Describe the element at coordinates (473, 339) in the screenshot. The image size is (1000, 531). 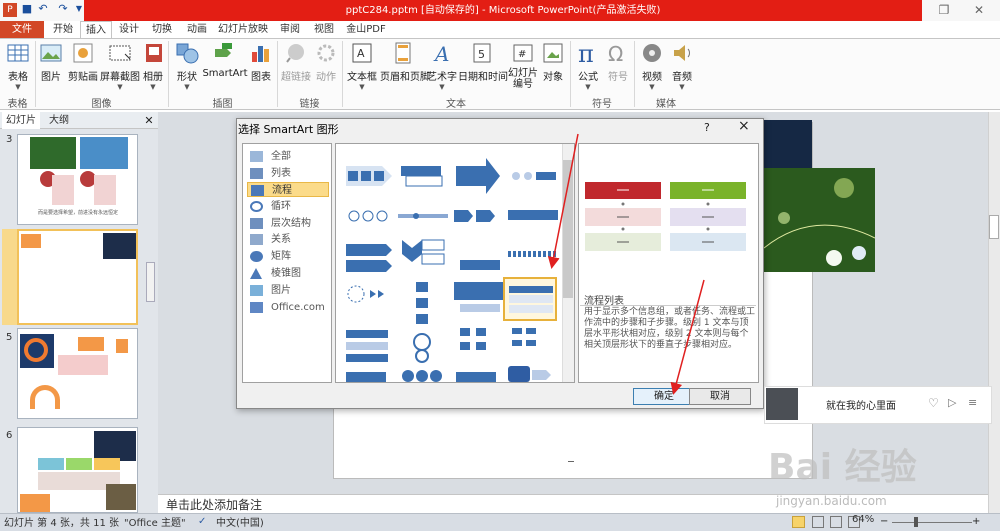
I see `layout-grid-process` at that location.